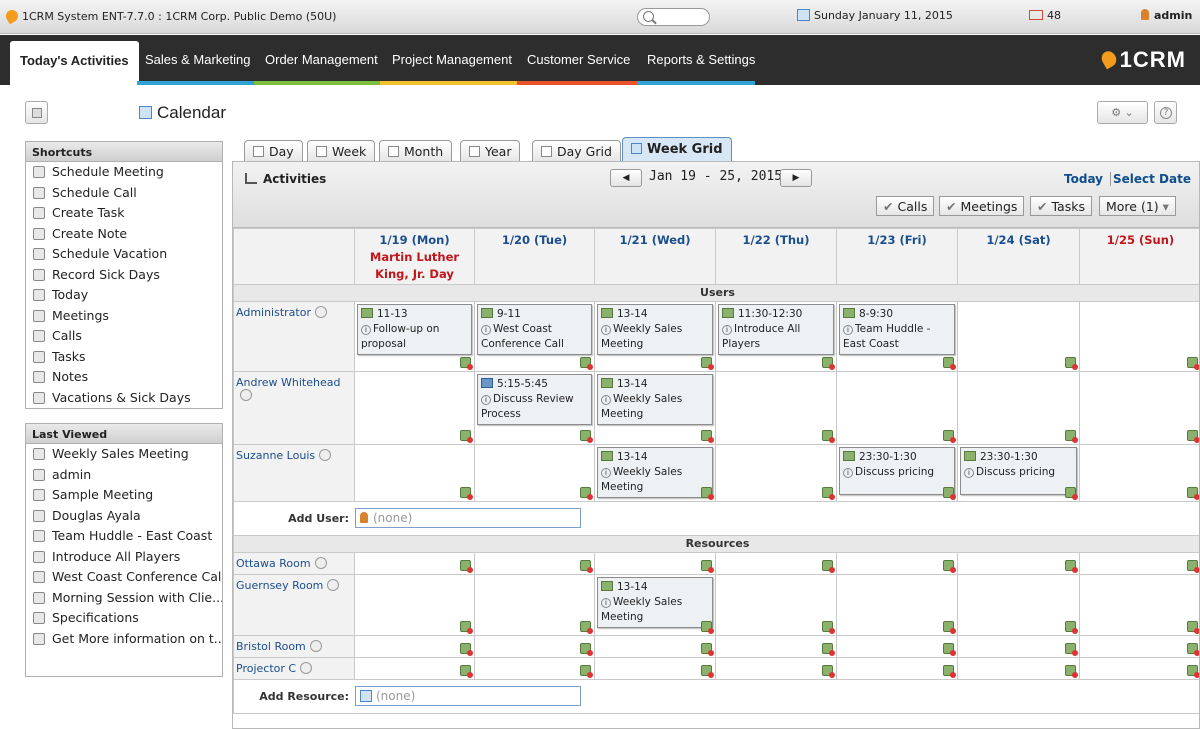  Describe the element at coordinates (875, 15) in the screenshot. I see `current-date: Sunday January 11, 2015` at that location.